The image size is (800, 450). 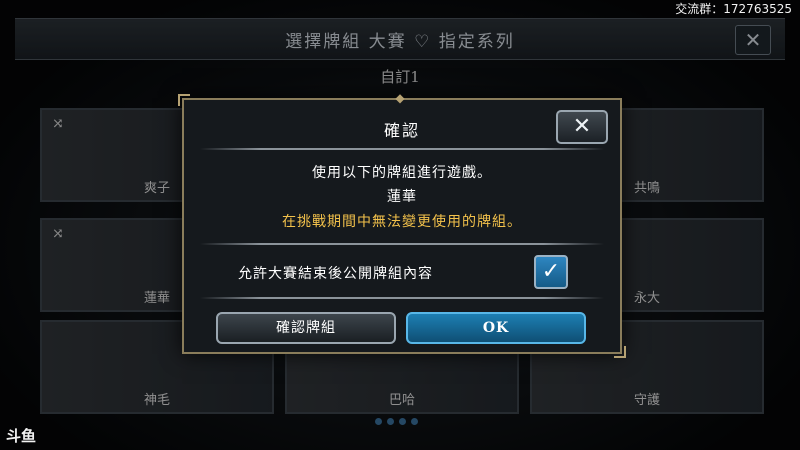 What do you see at coordinates (21, 436) in the screenshot?
I see `watermark-logo: 斗鱼` at bounding box center [21, 436].